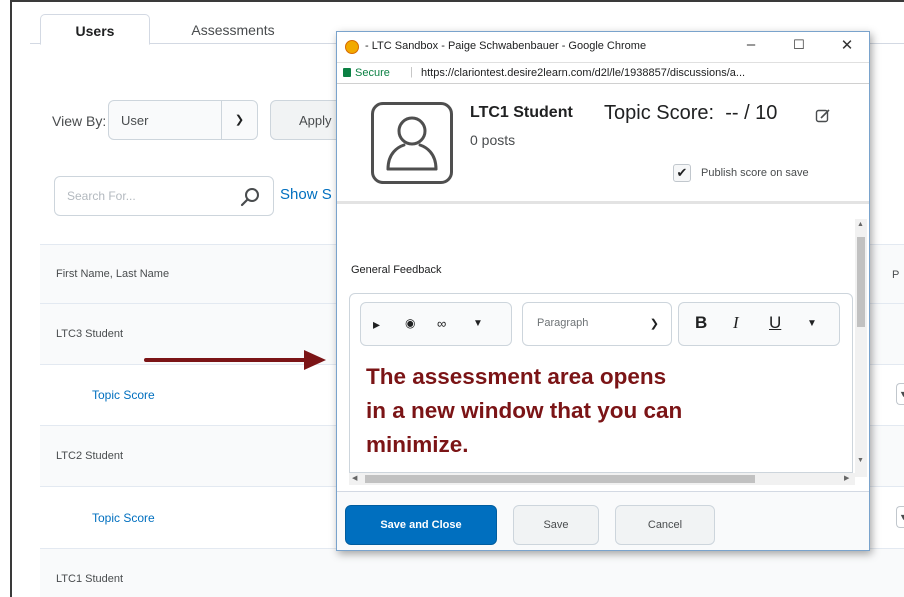 The image size is (904, 597). What do you see at coordinates (563, 323) in the screenshot?
I see `paragraph-value: Paragraph` at bounding box center [563, 323].